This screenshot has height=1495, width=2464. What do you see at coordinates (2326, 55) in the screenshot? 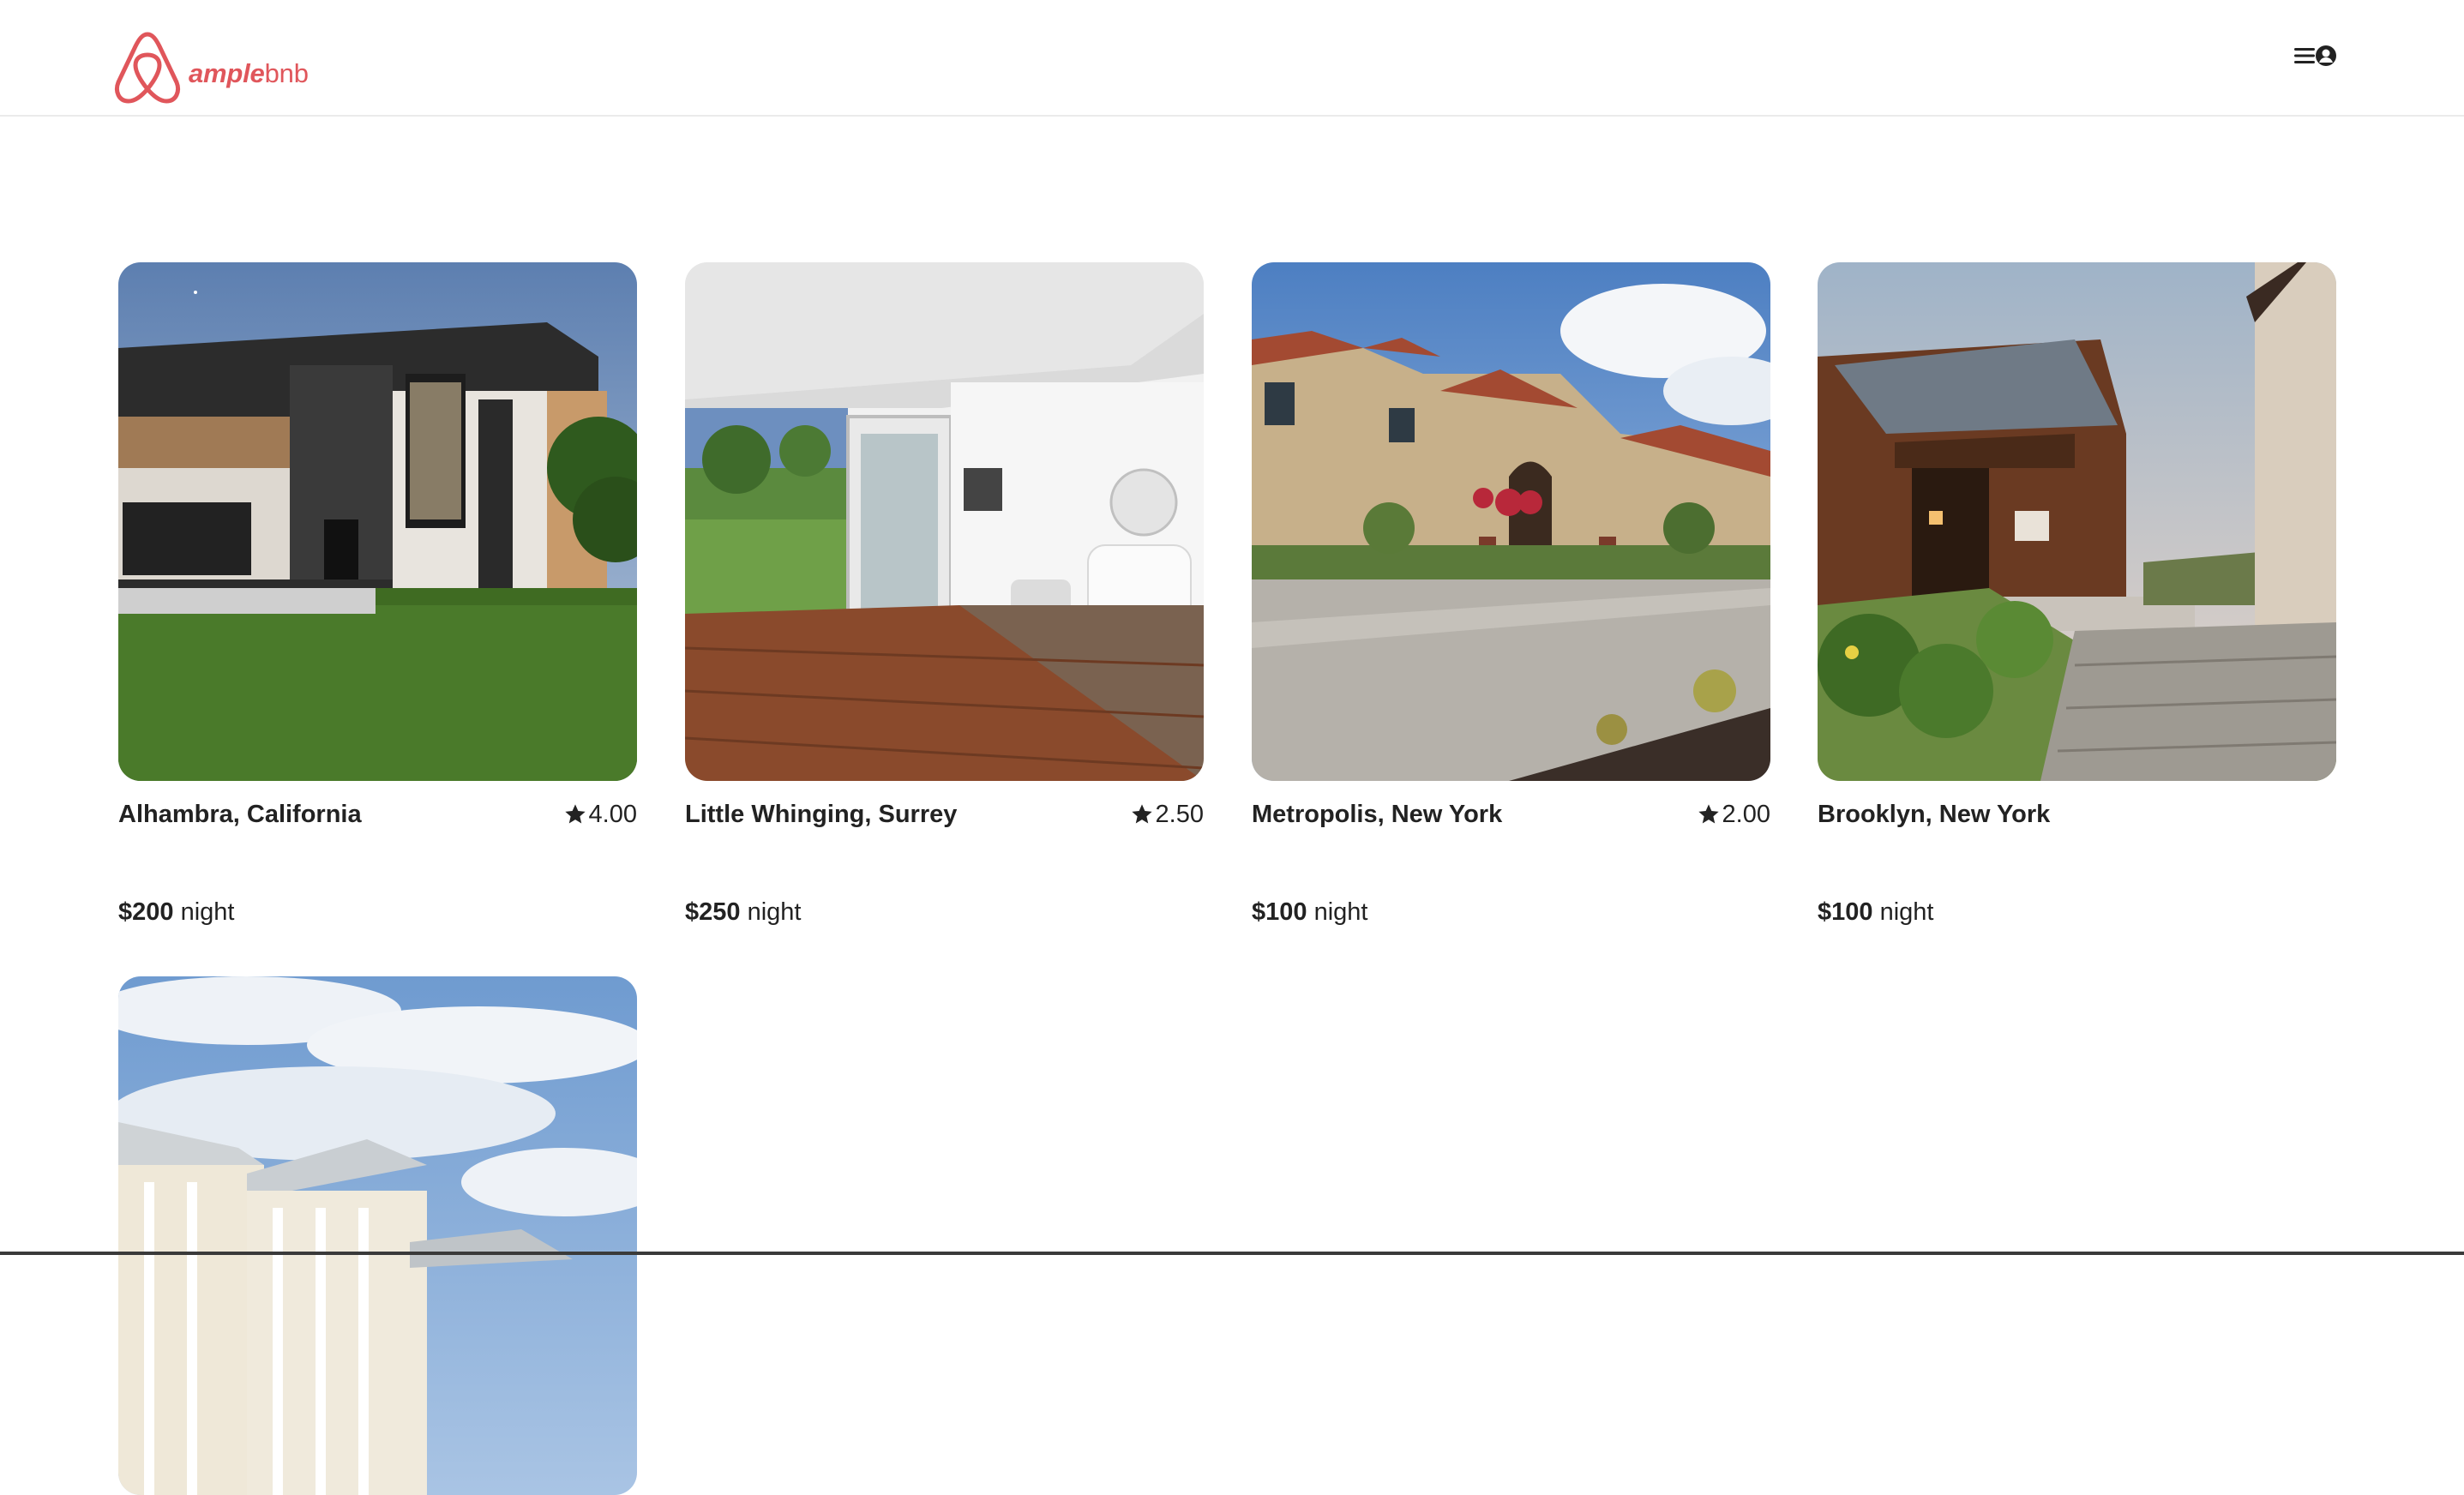
I see `user-circle-icon` at bounding box center [2326, 55].